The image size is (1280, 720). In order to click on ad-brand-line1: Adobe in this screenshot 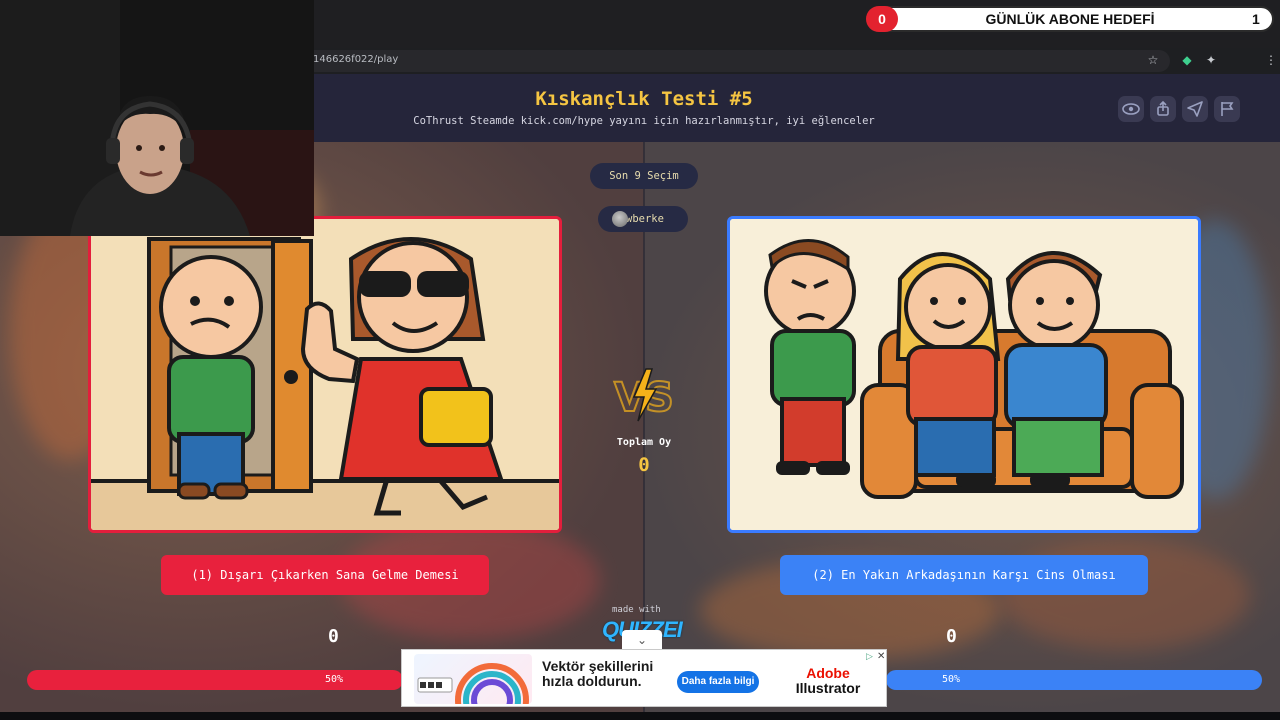, I will do `click(828, 673)`.